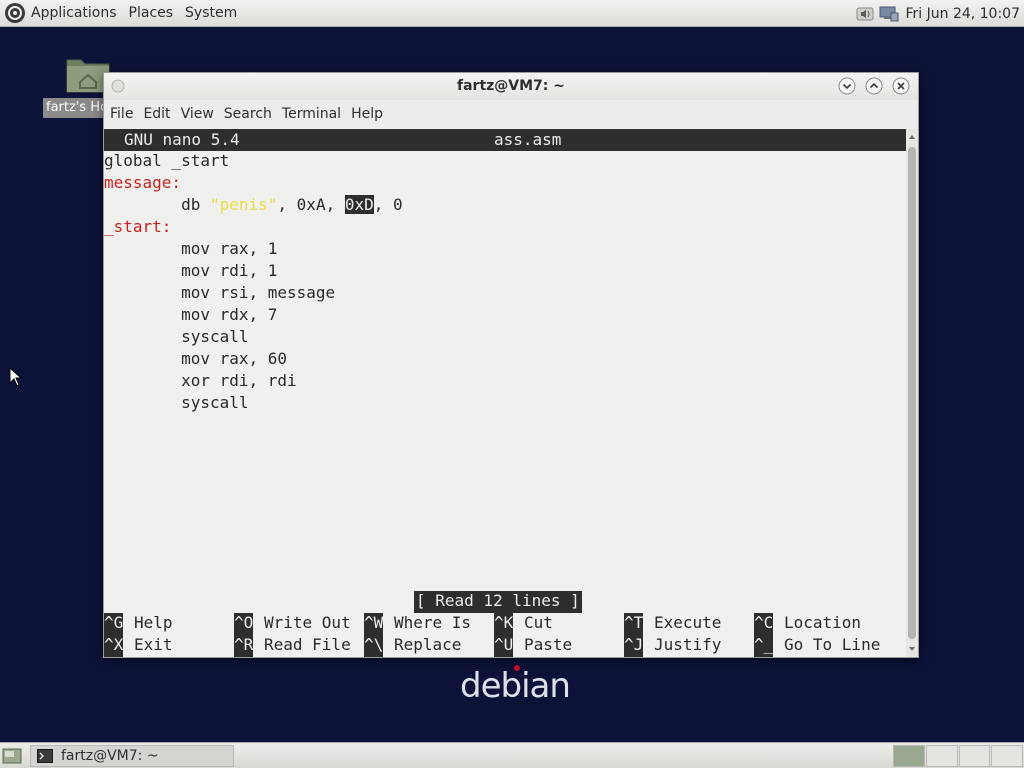 The height and width of the screenshot is (768, 1024). I want to click on system-menu: System, so click(211, 13).